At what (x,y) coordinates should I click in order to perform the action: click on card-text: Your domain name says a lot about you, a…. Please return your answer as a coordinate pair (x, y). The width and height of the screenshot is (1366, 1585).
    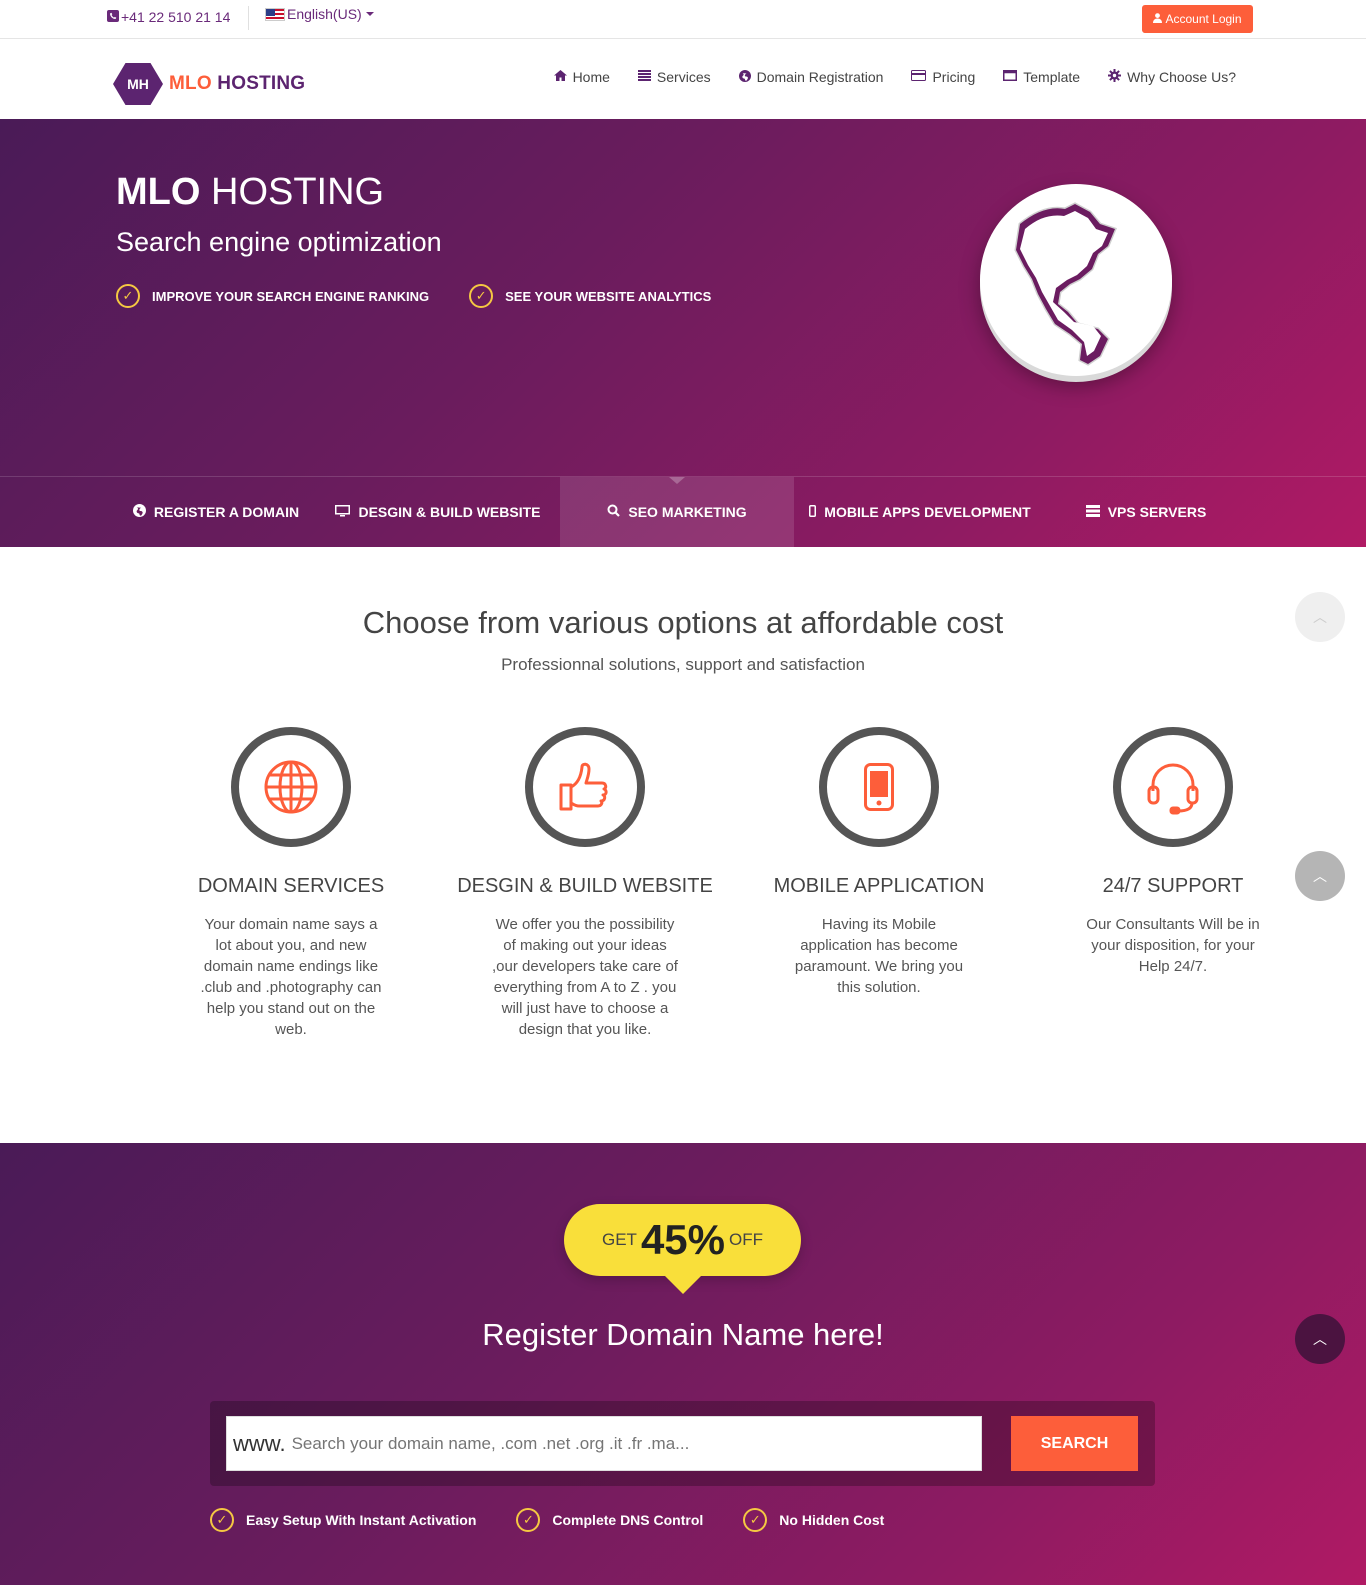
    Looking at the image, I should click on (291, 977).